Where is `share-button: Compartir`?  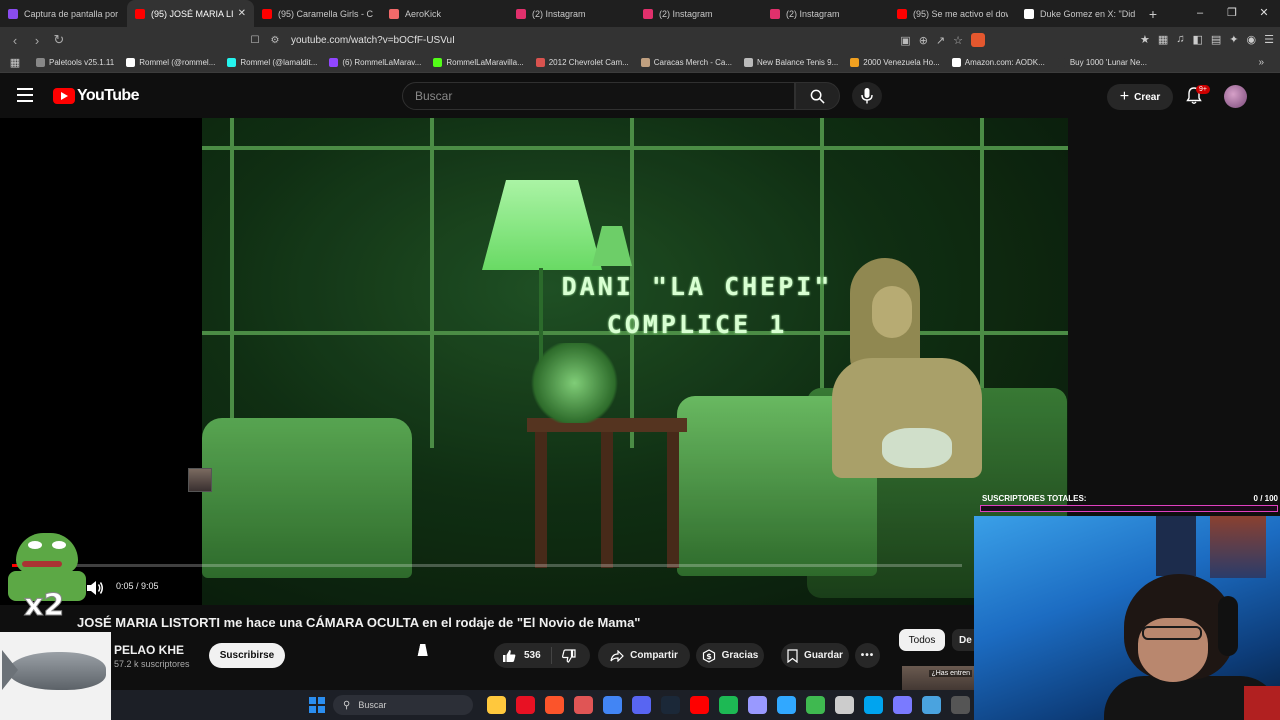 share-button: Compartir is located at coordinates (644, 655).